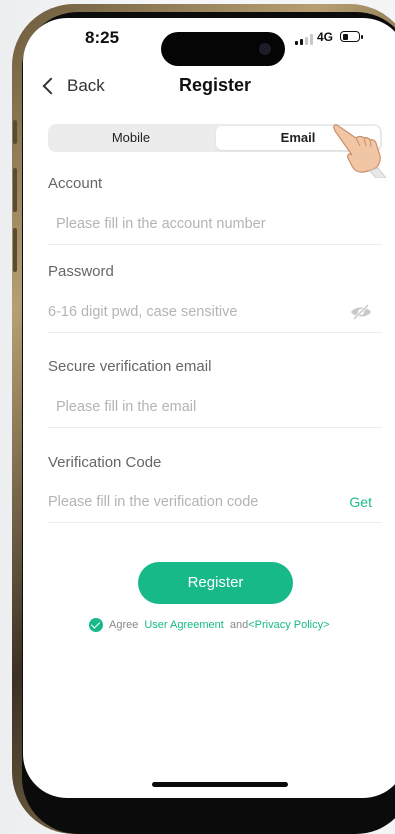 Image resolution: width=395 pixels, height=834 pixels. Describe the element at coordinates (86, 85) in the screenshot. I see `back-label: Back` at that location.